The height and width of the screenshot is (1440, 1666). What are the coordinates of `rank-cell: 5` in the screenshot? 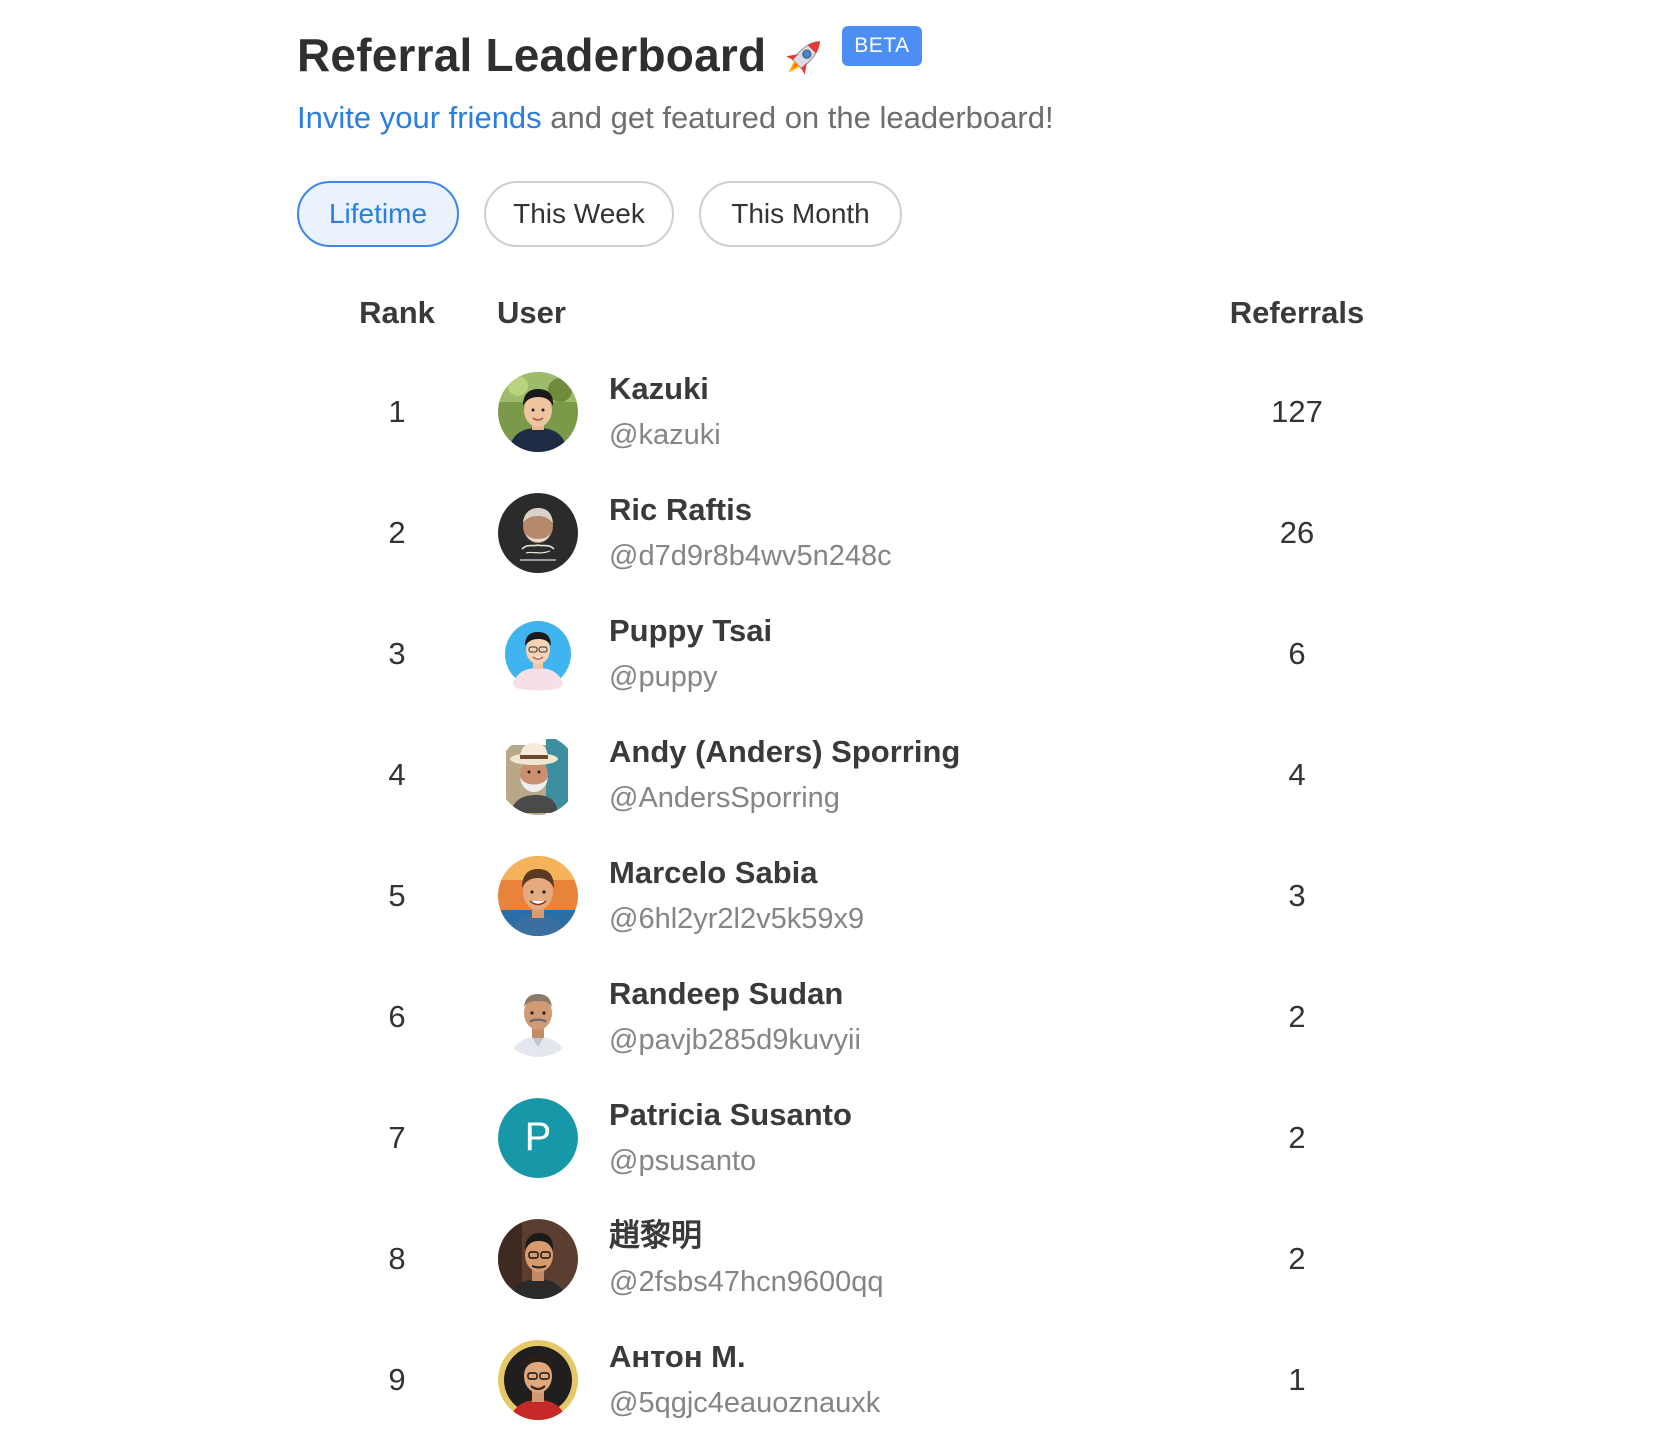 It's located at (397, 895).